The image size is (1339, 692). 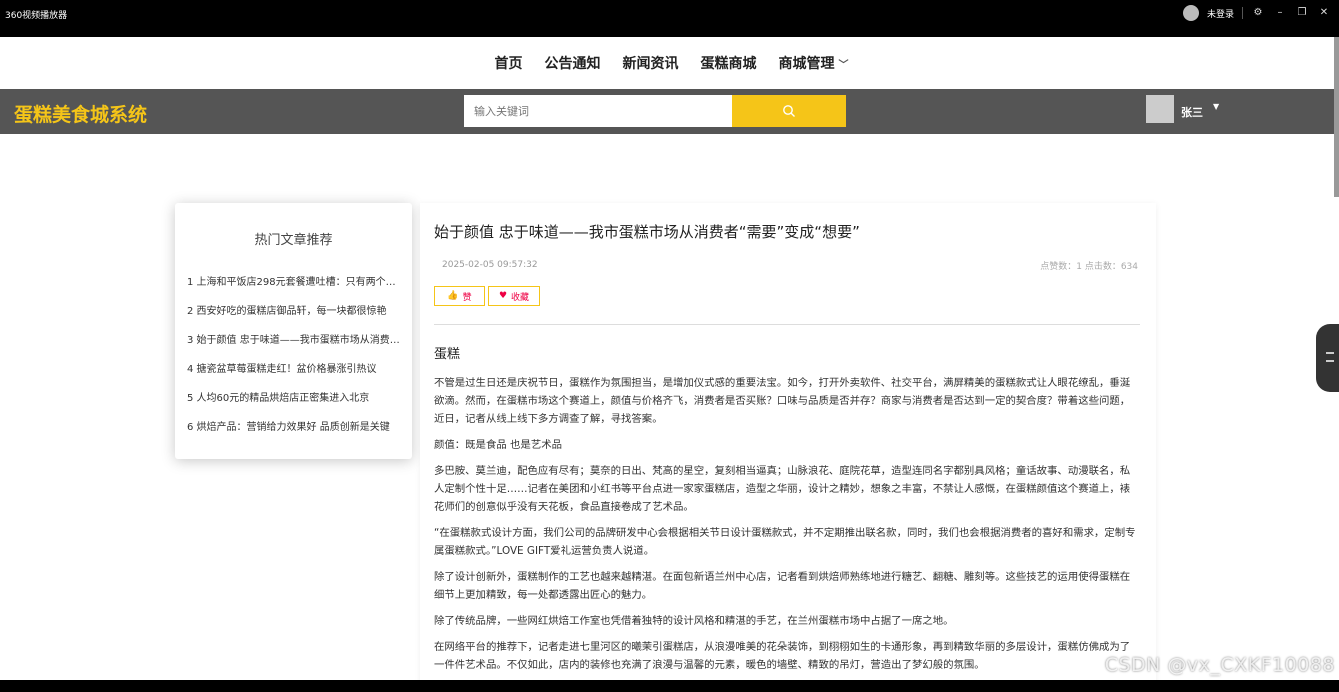 I want to click on settings-icon: ⚙, so click(x=1258, y=13).